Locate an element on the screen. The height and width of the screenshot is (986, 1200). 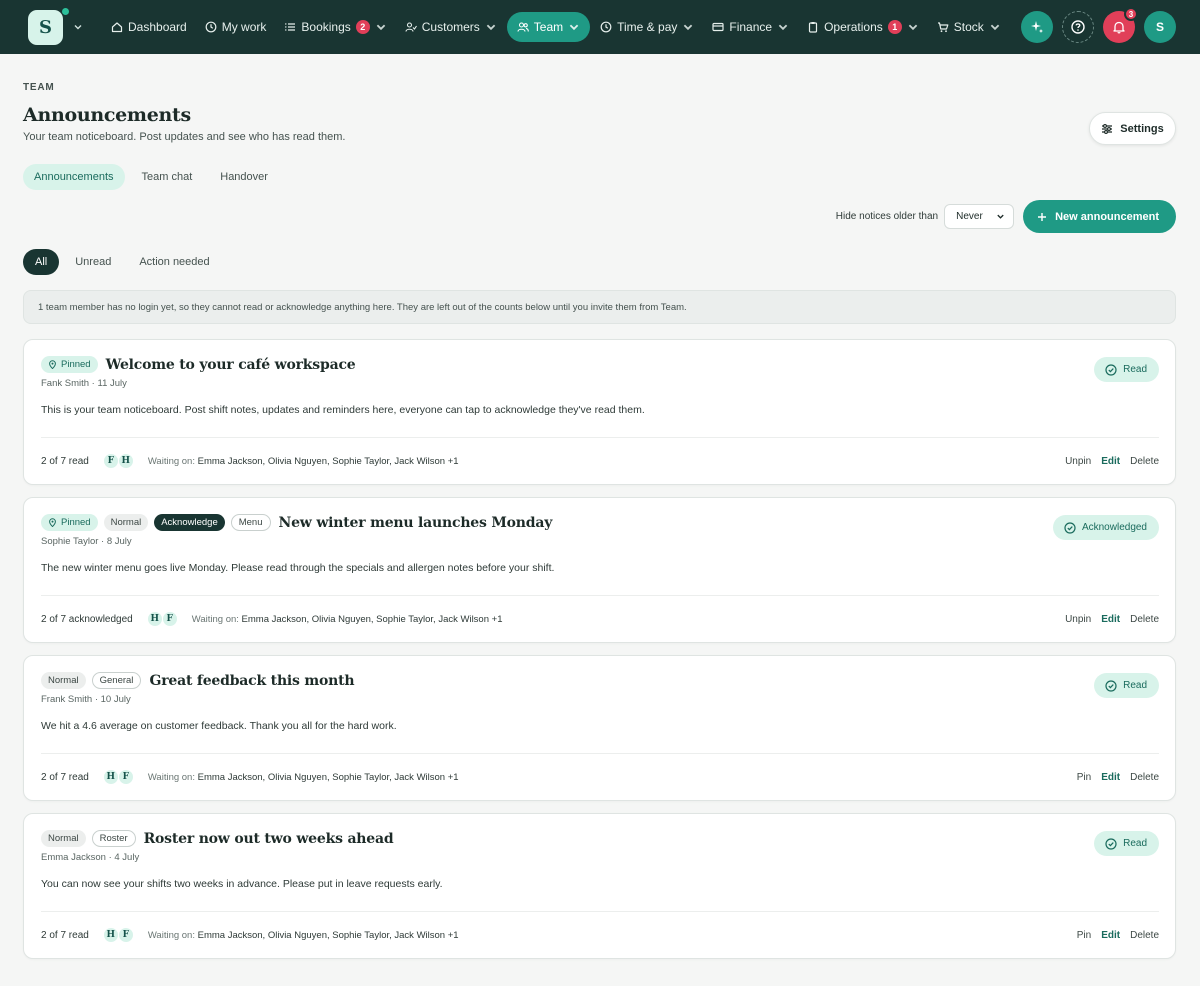
nav-item-customers: Customers is located at coordinates (451, 27).